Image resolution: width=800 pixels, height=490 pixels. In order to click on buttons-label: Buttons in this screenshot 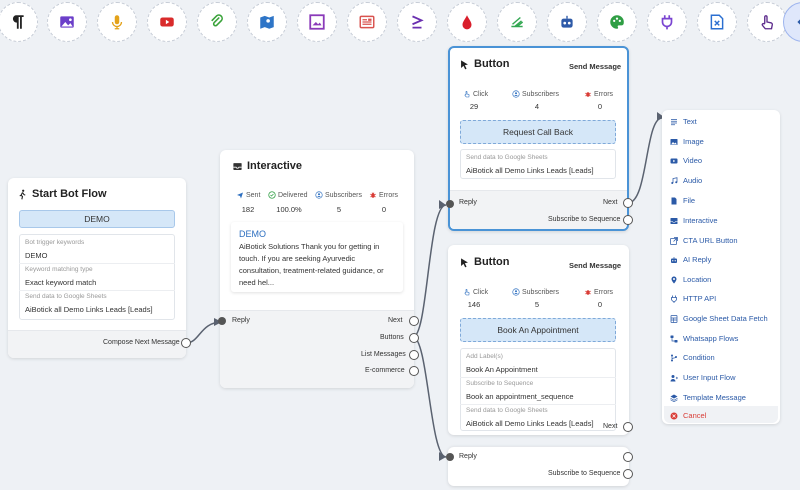, I will do `click(392, 337)`.